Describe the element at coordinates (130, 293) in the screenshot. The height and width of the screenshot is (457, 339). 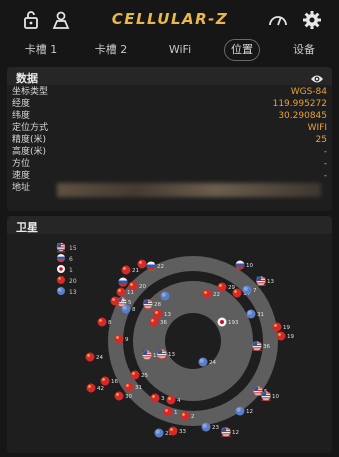
I see `satellite-label: 11` at that location.